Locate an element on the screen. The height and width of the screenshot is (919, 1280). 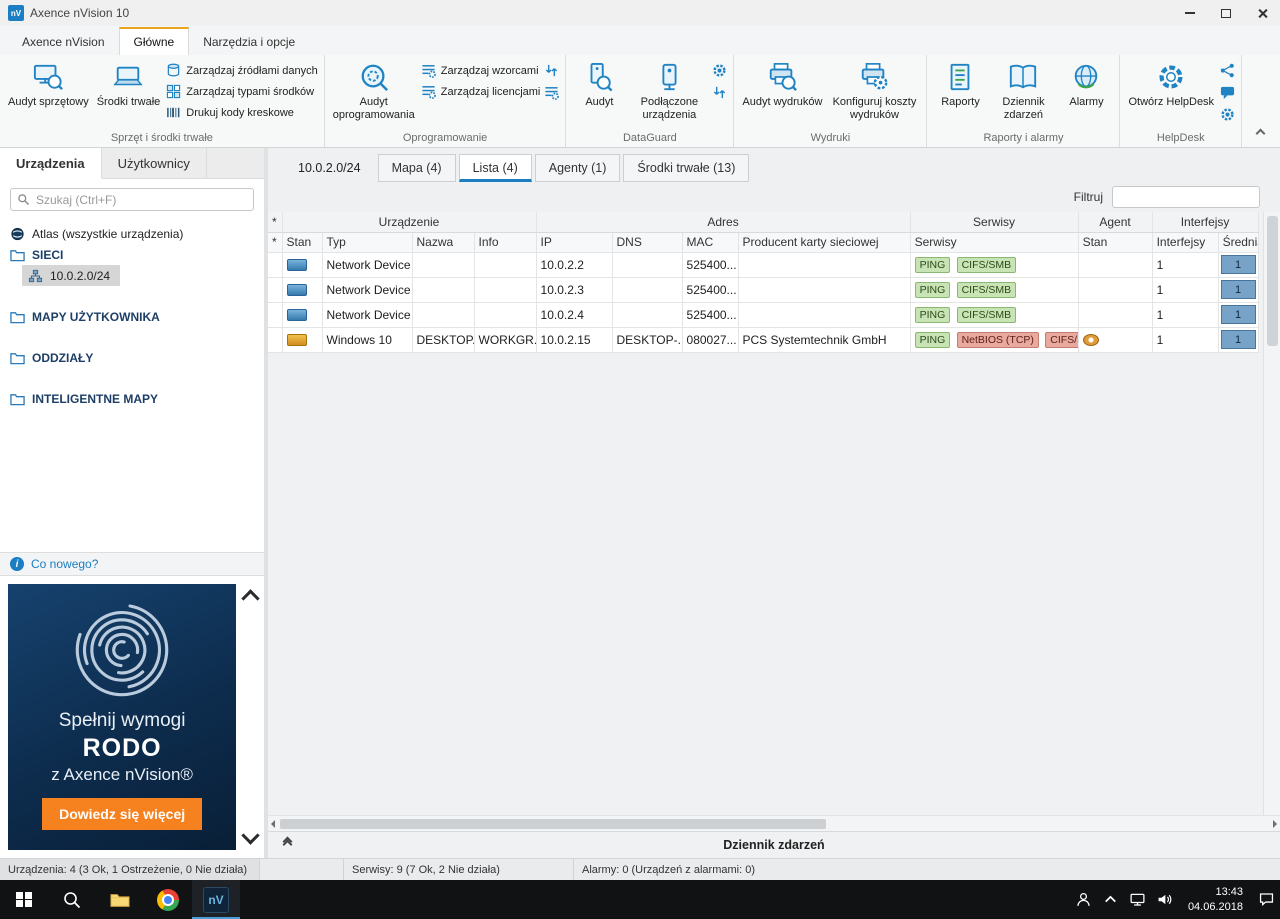
chat-icon is located at coordinates (1227, 92).